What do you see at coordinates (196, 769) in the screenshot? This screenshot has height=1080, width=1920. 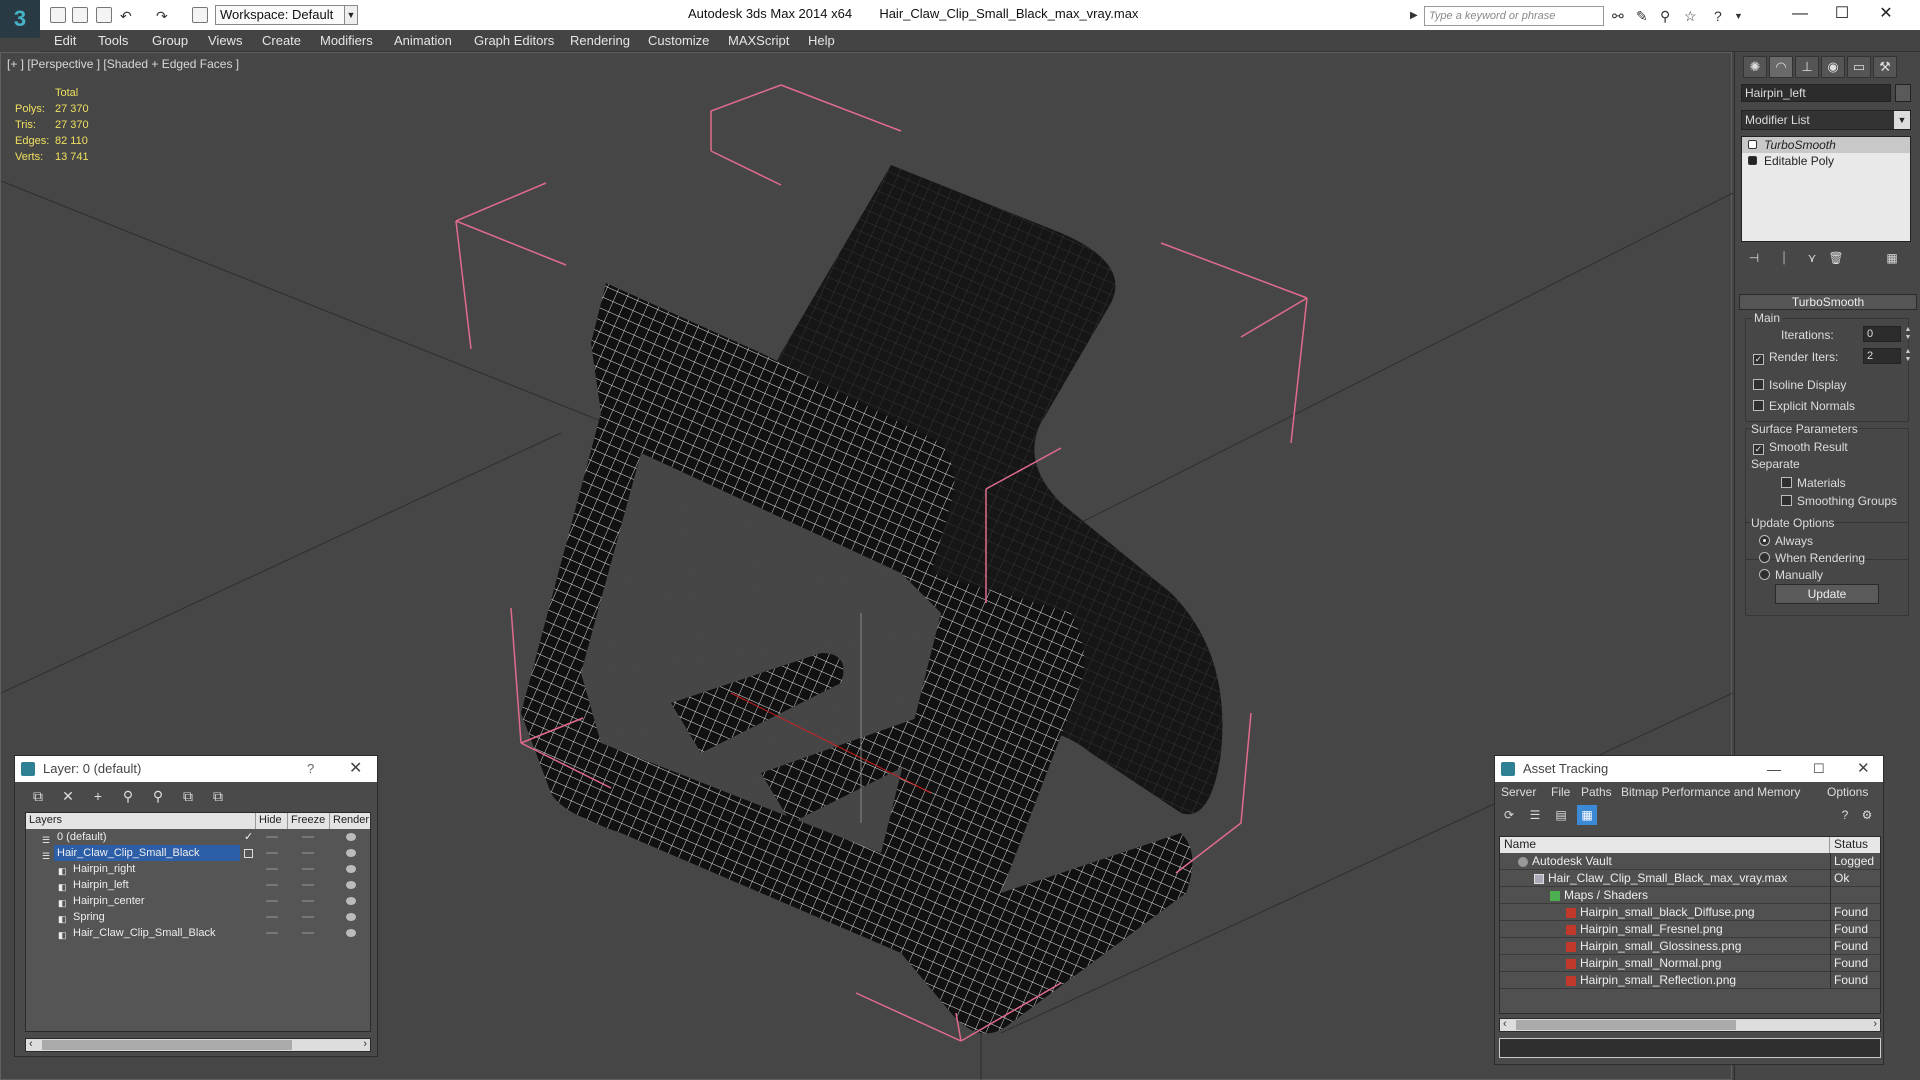 I see `layer-window-titlebar: Layer: 0 (default) ? ✕` at bounding box center [196, 769].